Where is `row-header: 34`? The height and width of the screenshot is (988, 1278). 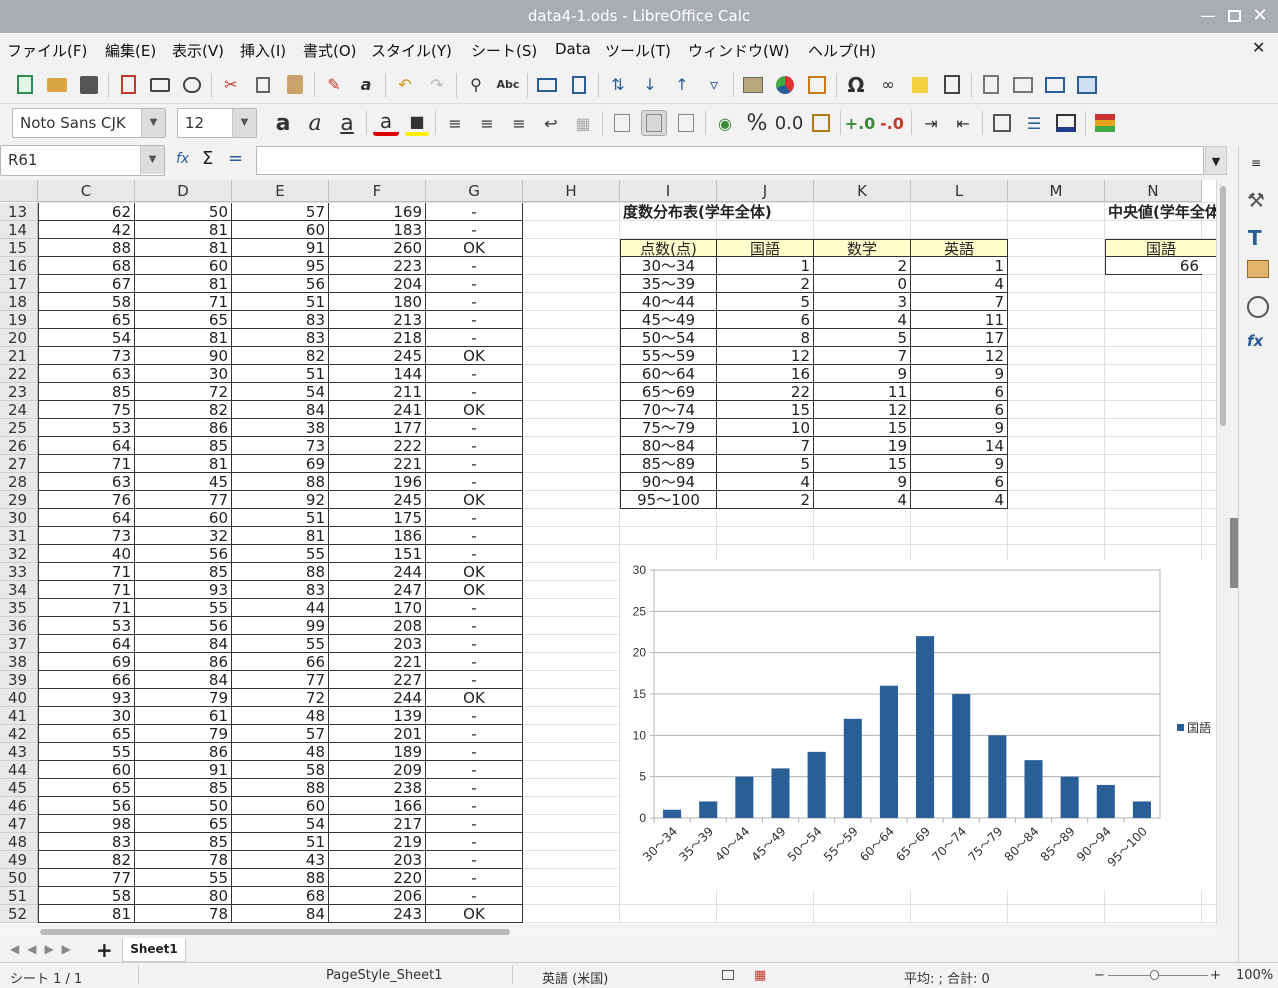 row-header: 34 is located at coordinates (19, 590).